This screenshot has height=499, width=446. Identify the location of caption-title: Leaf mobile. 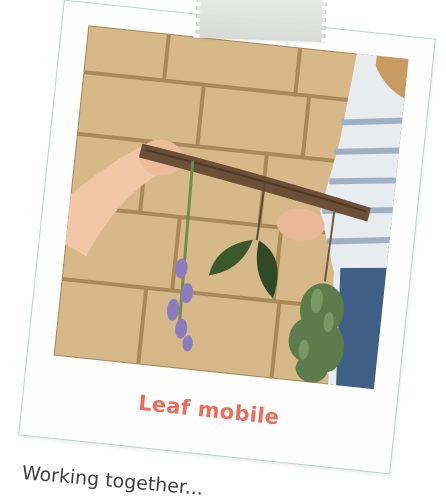
(209, 410).